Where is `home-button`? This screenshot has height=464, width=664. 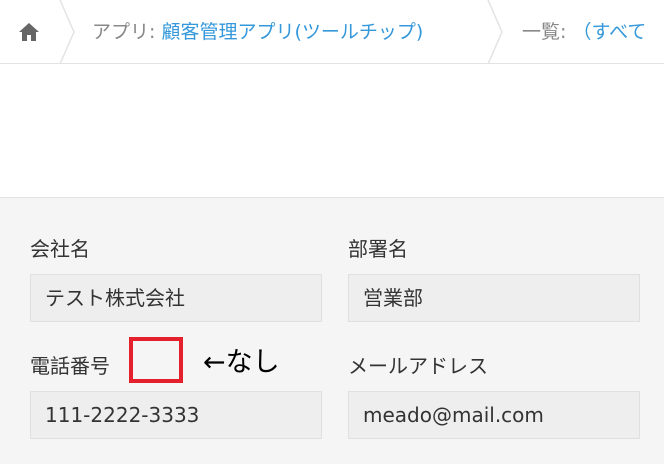 home-button is located at coordinates (29, 32).